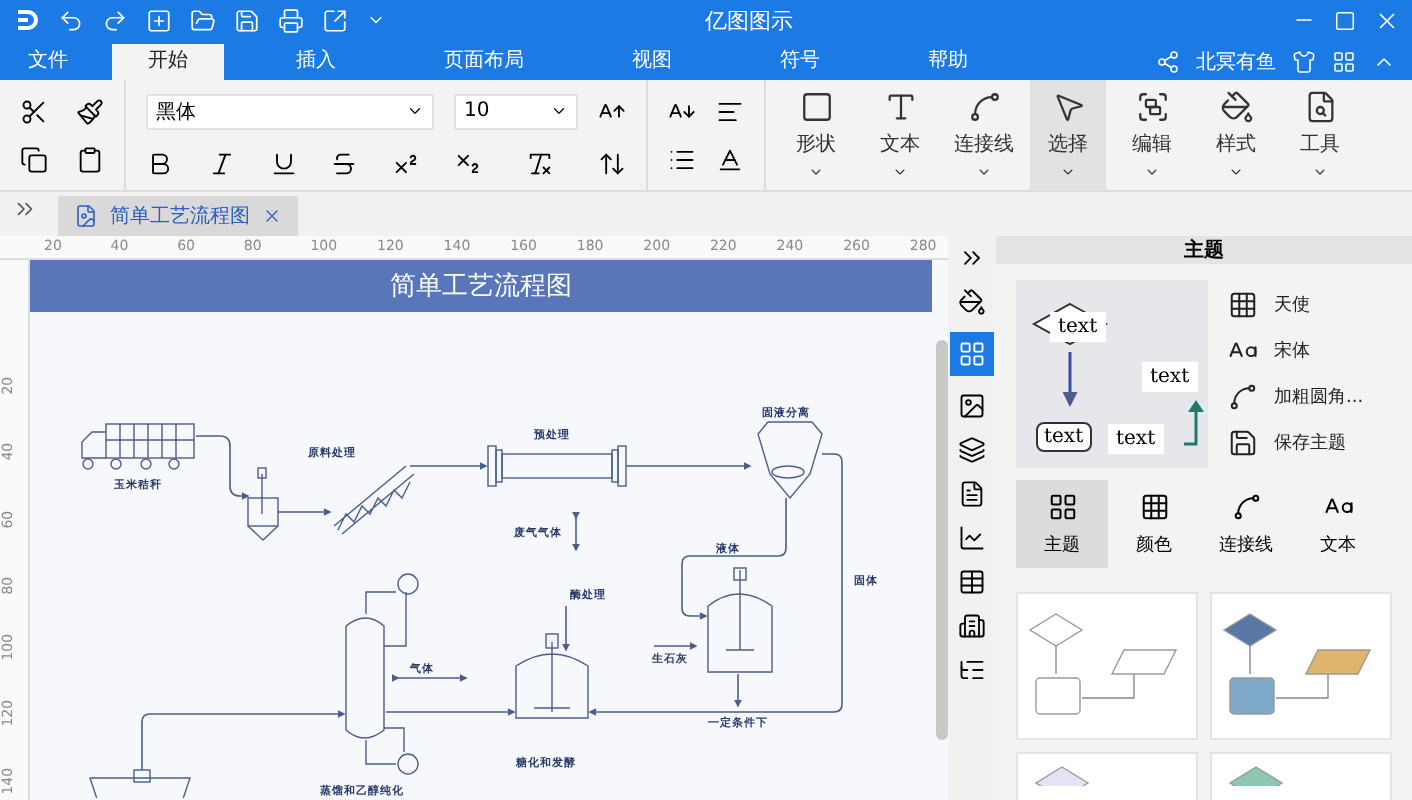  I want to click on superscript-icon, so click(406, 163).